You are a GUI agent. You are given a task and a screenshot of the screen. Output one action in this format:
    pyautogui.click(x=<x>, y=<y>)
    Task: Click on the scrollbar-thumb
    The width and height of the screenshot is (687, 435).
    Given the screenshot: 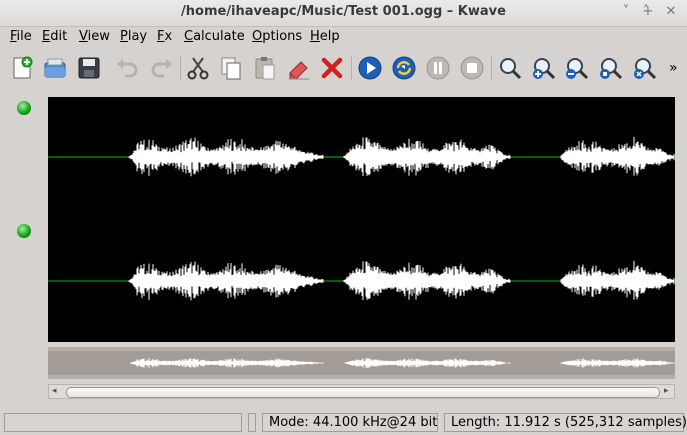 What is the action you would take?
    pyautogui.click(x=363, y=392)
    